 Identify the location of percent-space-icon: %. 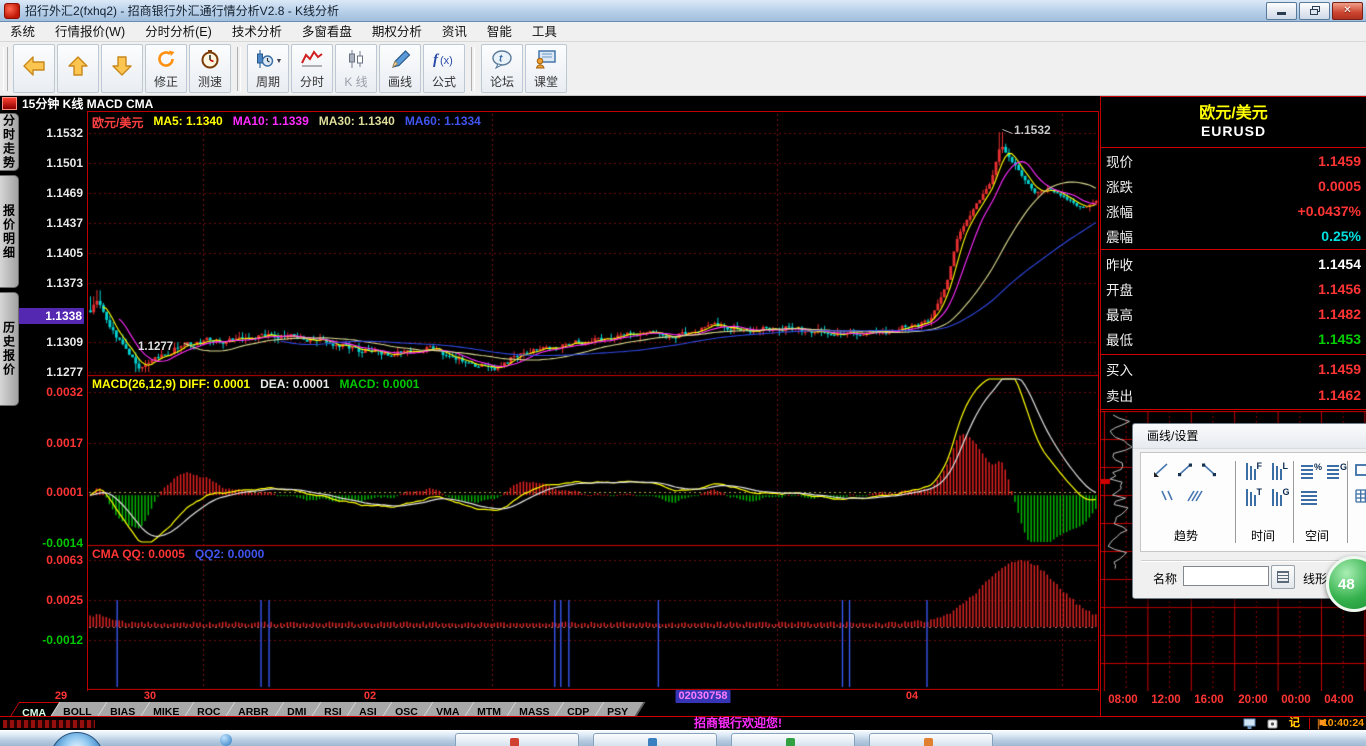
(1311, 471).